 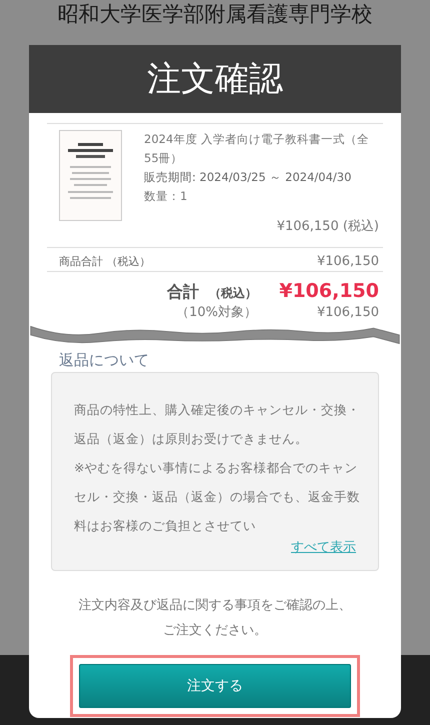 I want to click on order-button: 注文する, so click(x=215, y=686).